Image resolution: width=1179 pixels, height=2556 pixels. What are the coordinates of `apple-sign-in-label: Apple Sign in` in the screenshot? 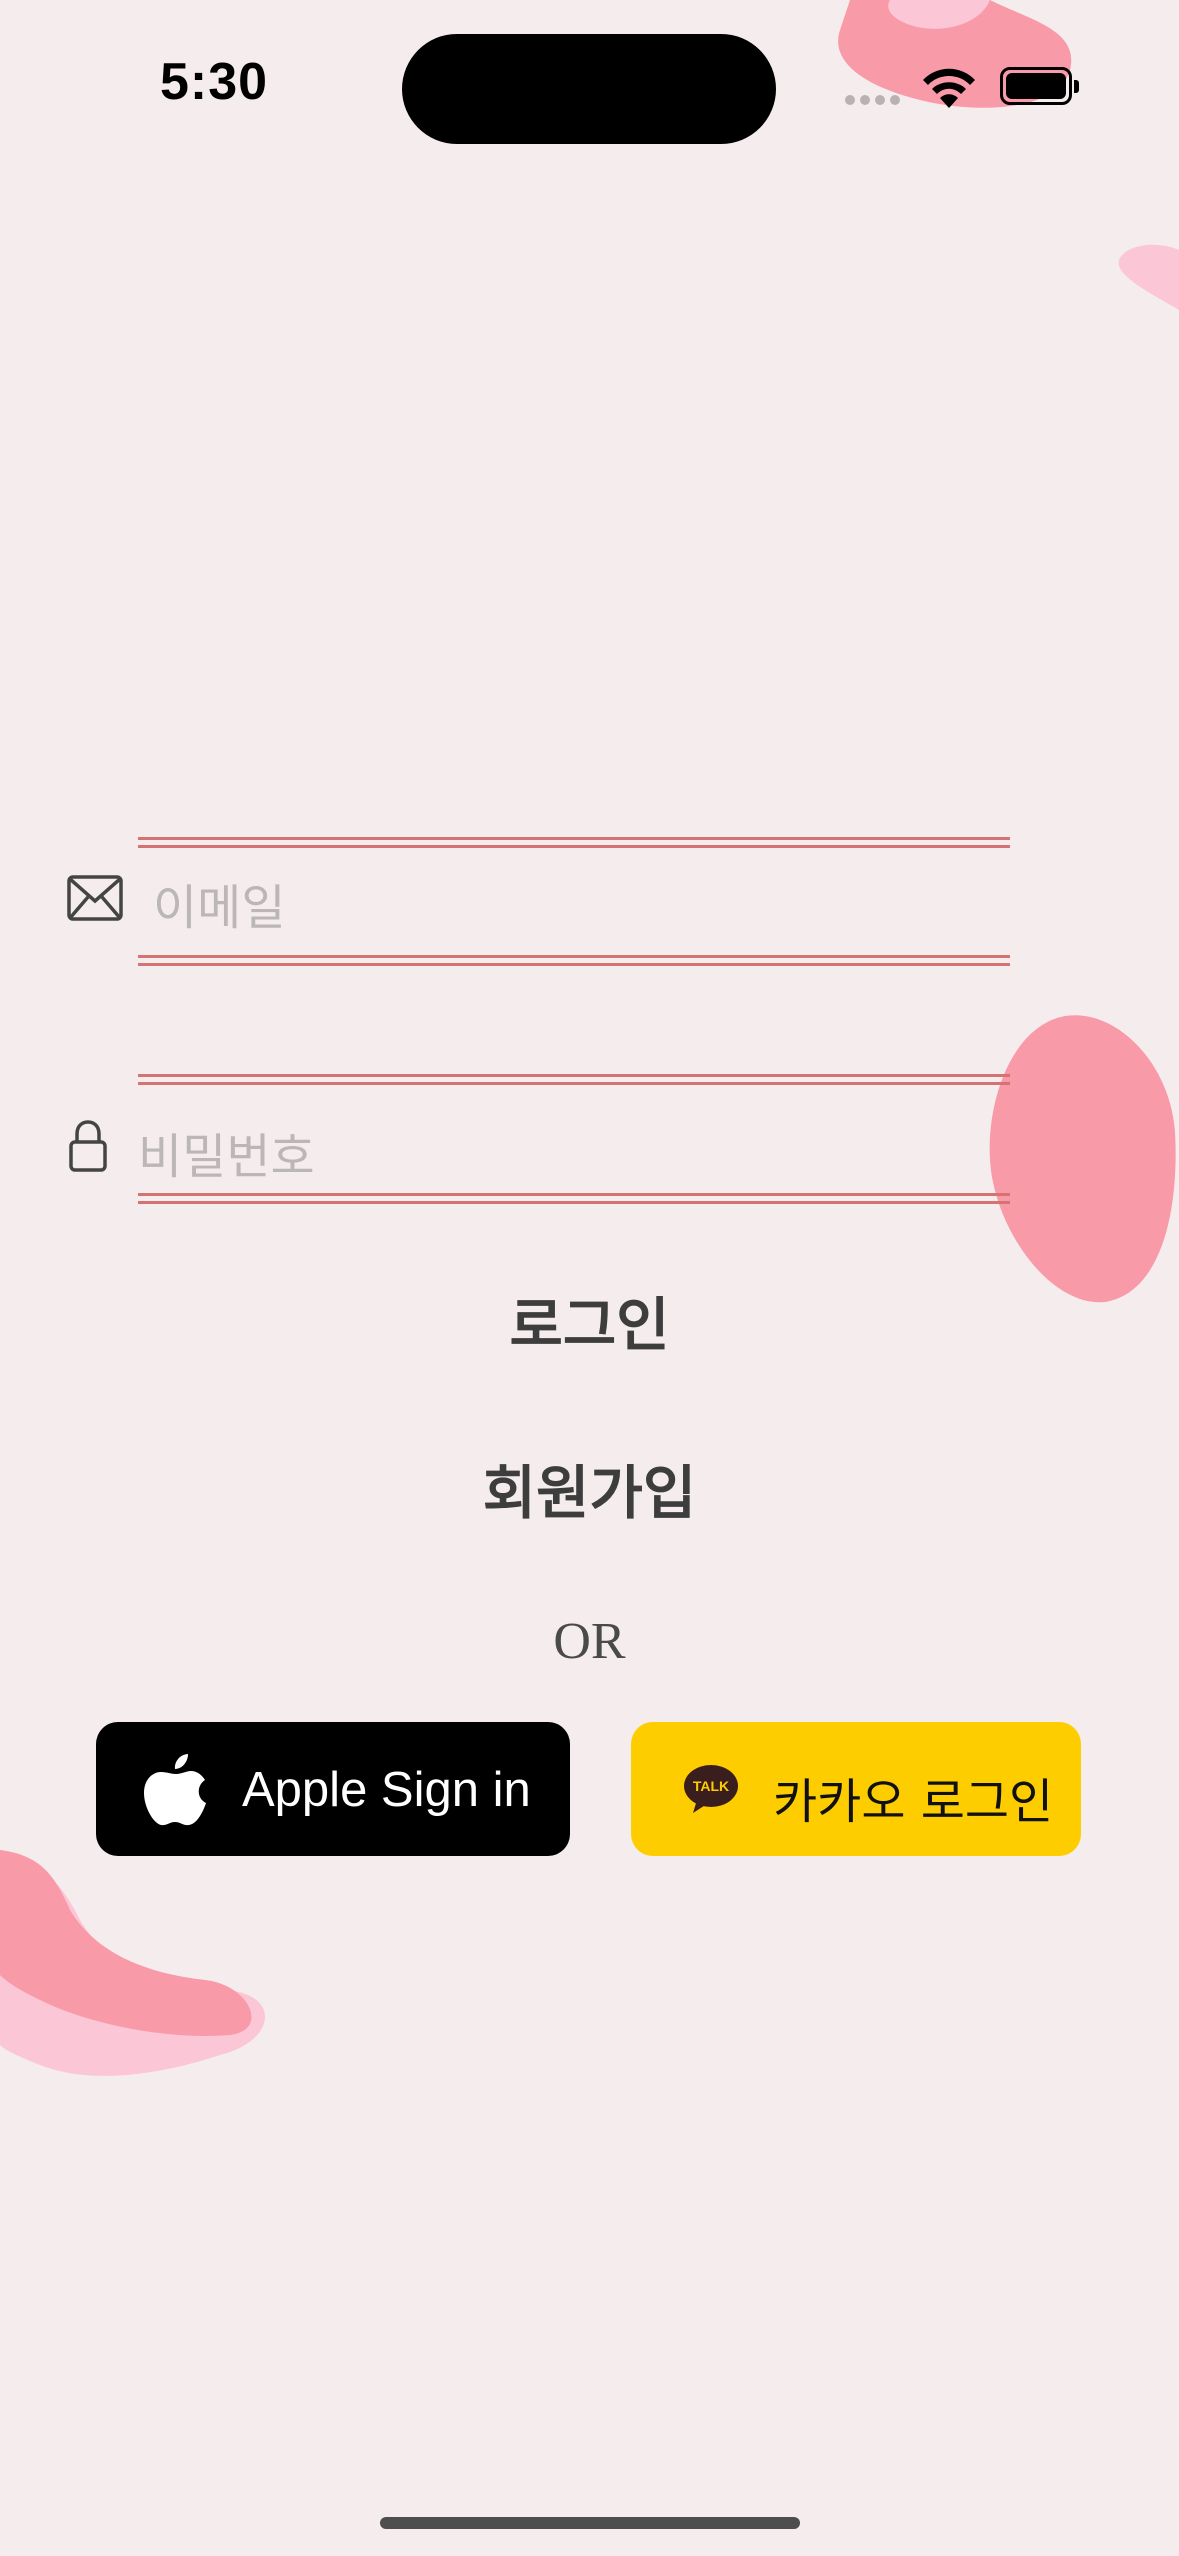 It's located at (386, 1790).